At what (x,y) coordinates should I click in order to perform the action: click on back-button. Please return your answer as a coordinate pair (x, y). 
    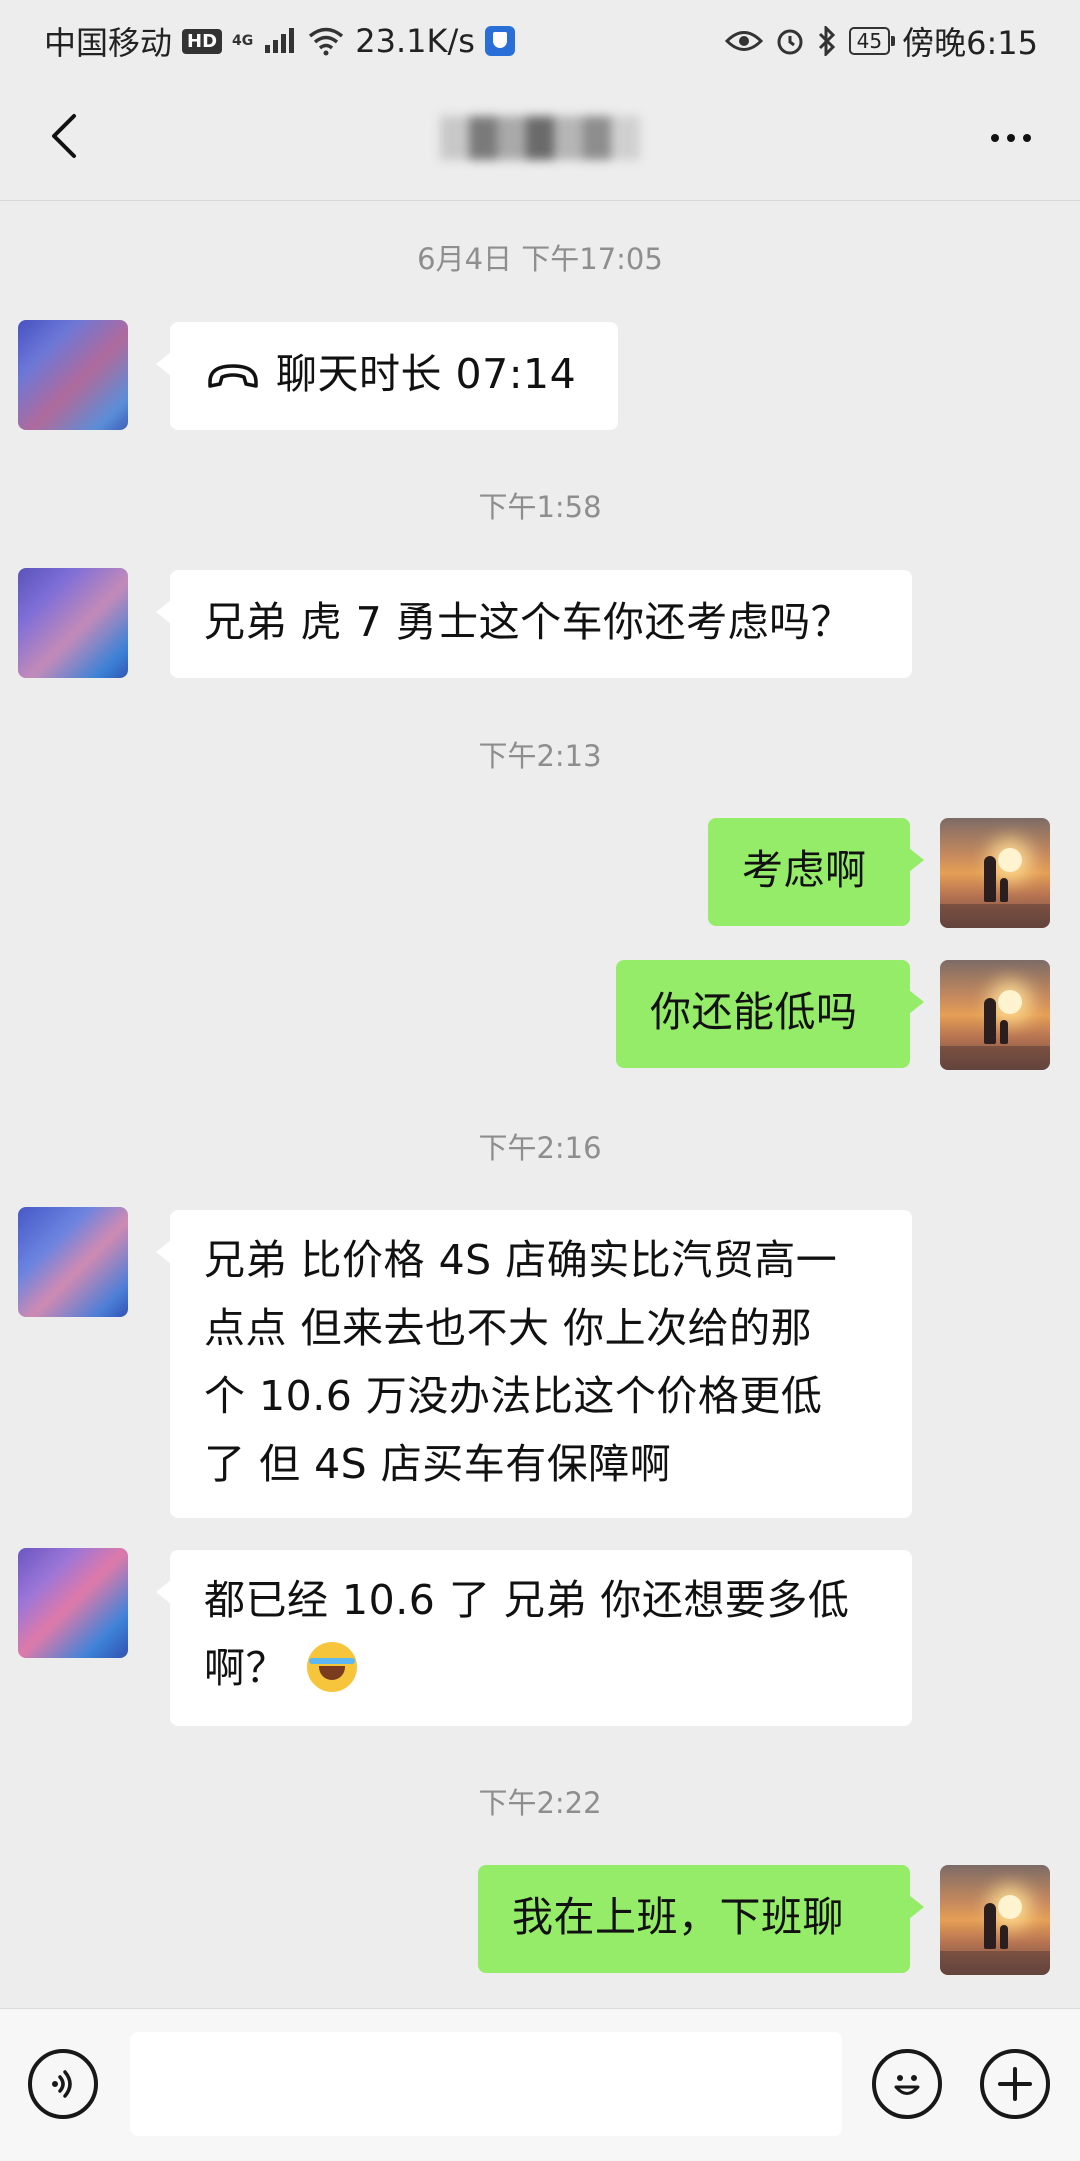
    Looking at the image, I should click on (64, 136).